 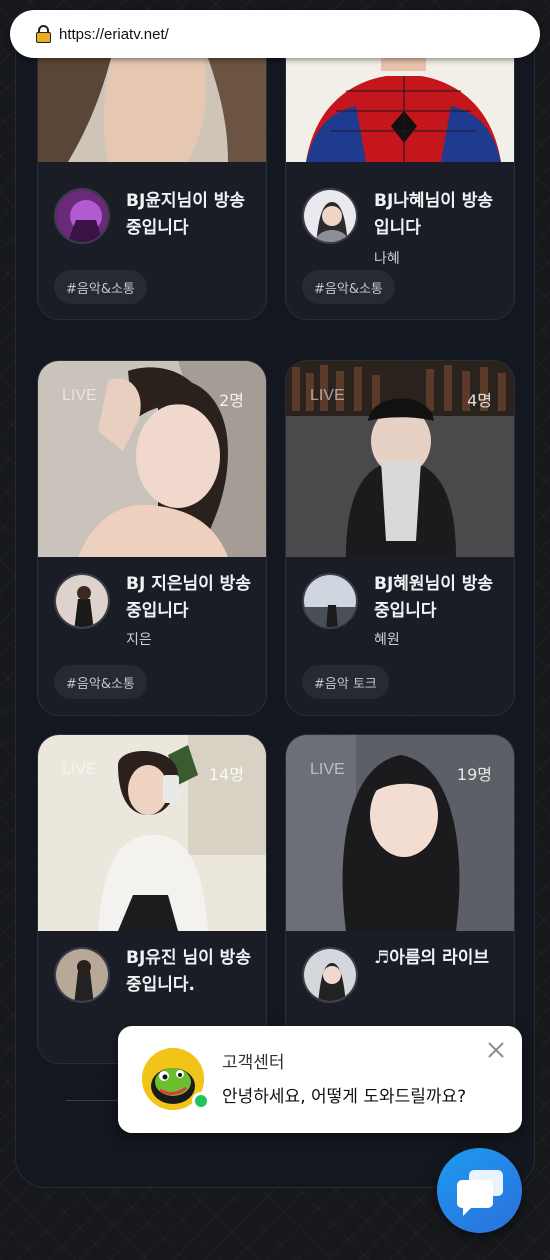 What do you see at coordinates (253, 1063) in the screenshot?
I see `support-title: 고객센터` at bounding box center [253, 1063].